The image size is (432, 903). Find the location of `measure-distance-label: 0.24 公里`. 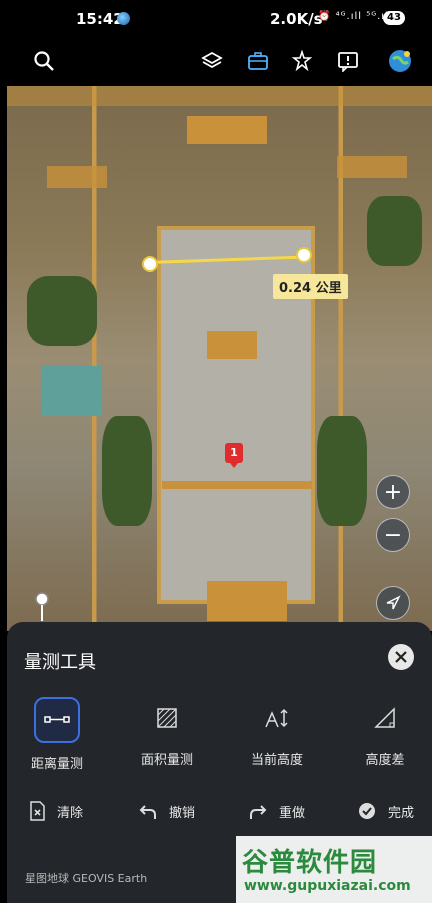

measure-distance-label: 0.24 公里 is located at coordinates (310, 286).